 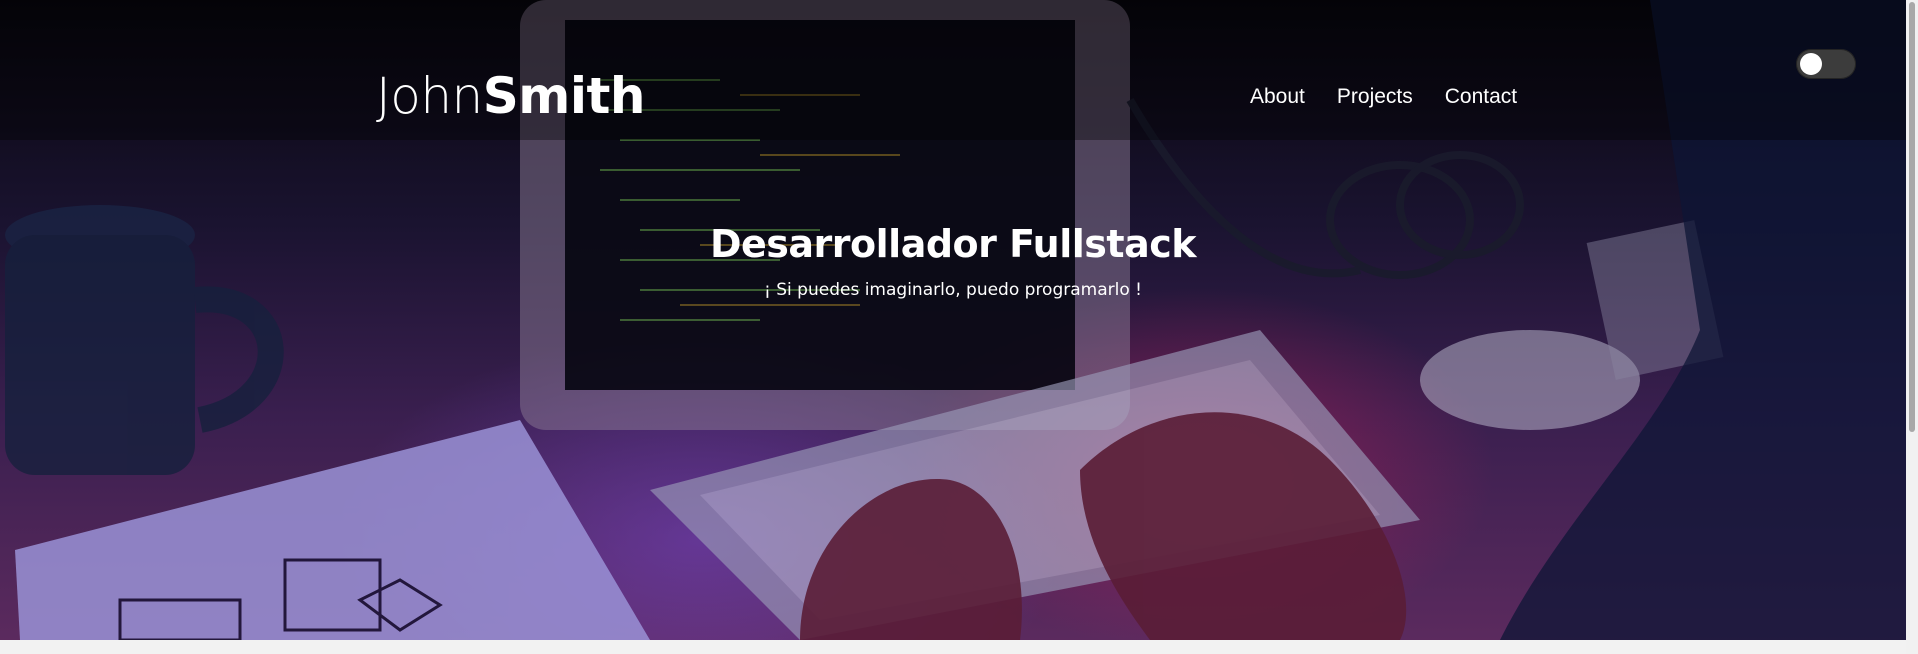 I want to click on hero-title: Desarrollador Fullstack, so click(x=953, y=244).